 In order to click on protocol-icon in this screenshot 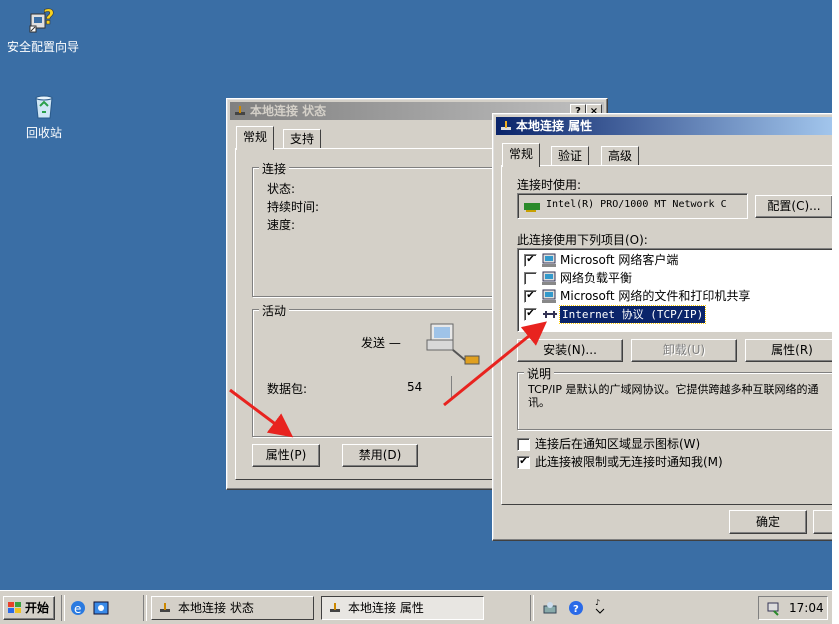, I will do `click(550, 314)`.